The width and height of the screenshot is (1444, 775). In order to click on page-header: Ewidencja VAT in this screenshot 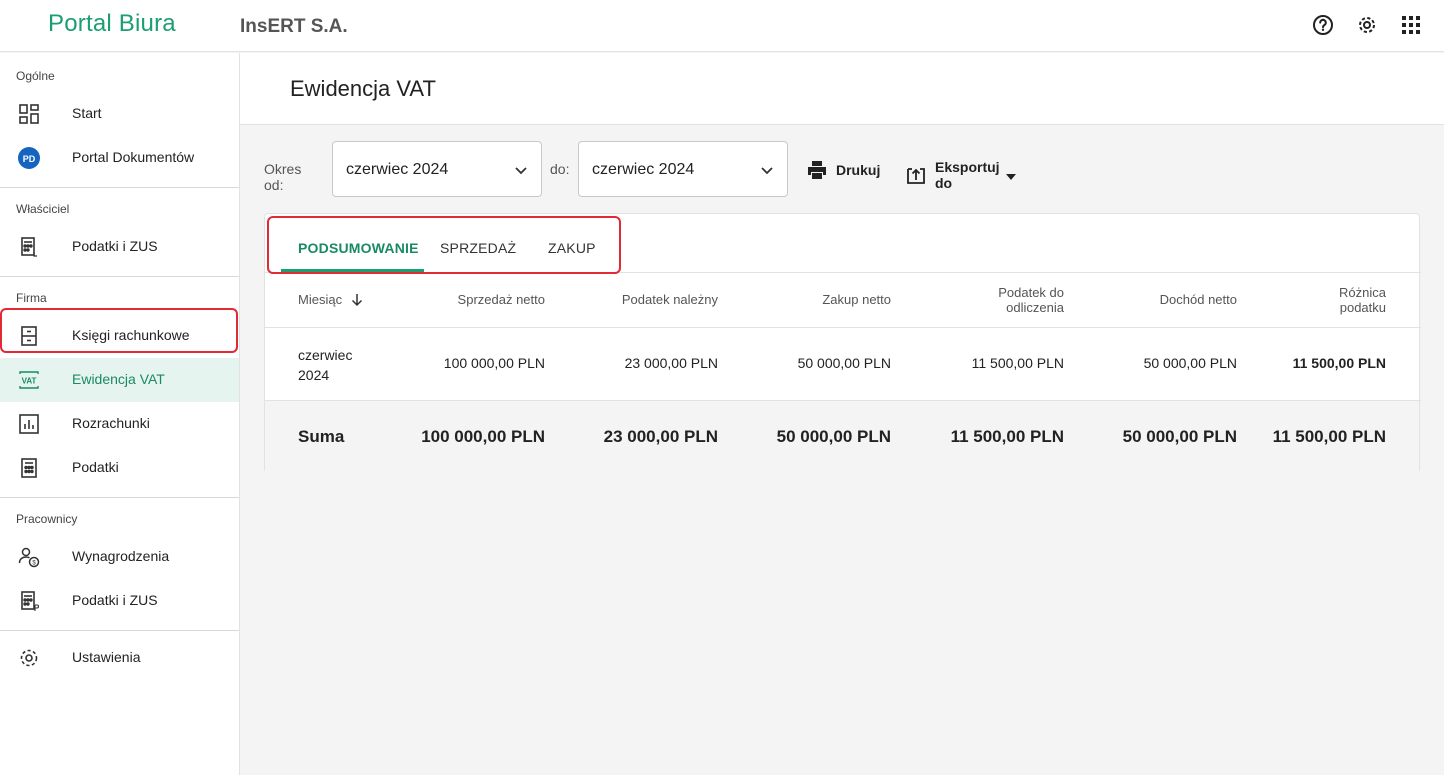, I will do `click(842, 89)`.